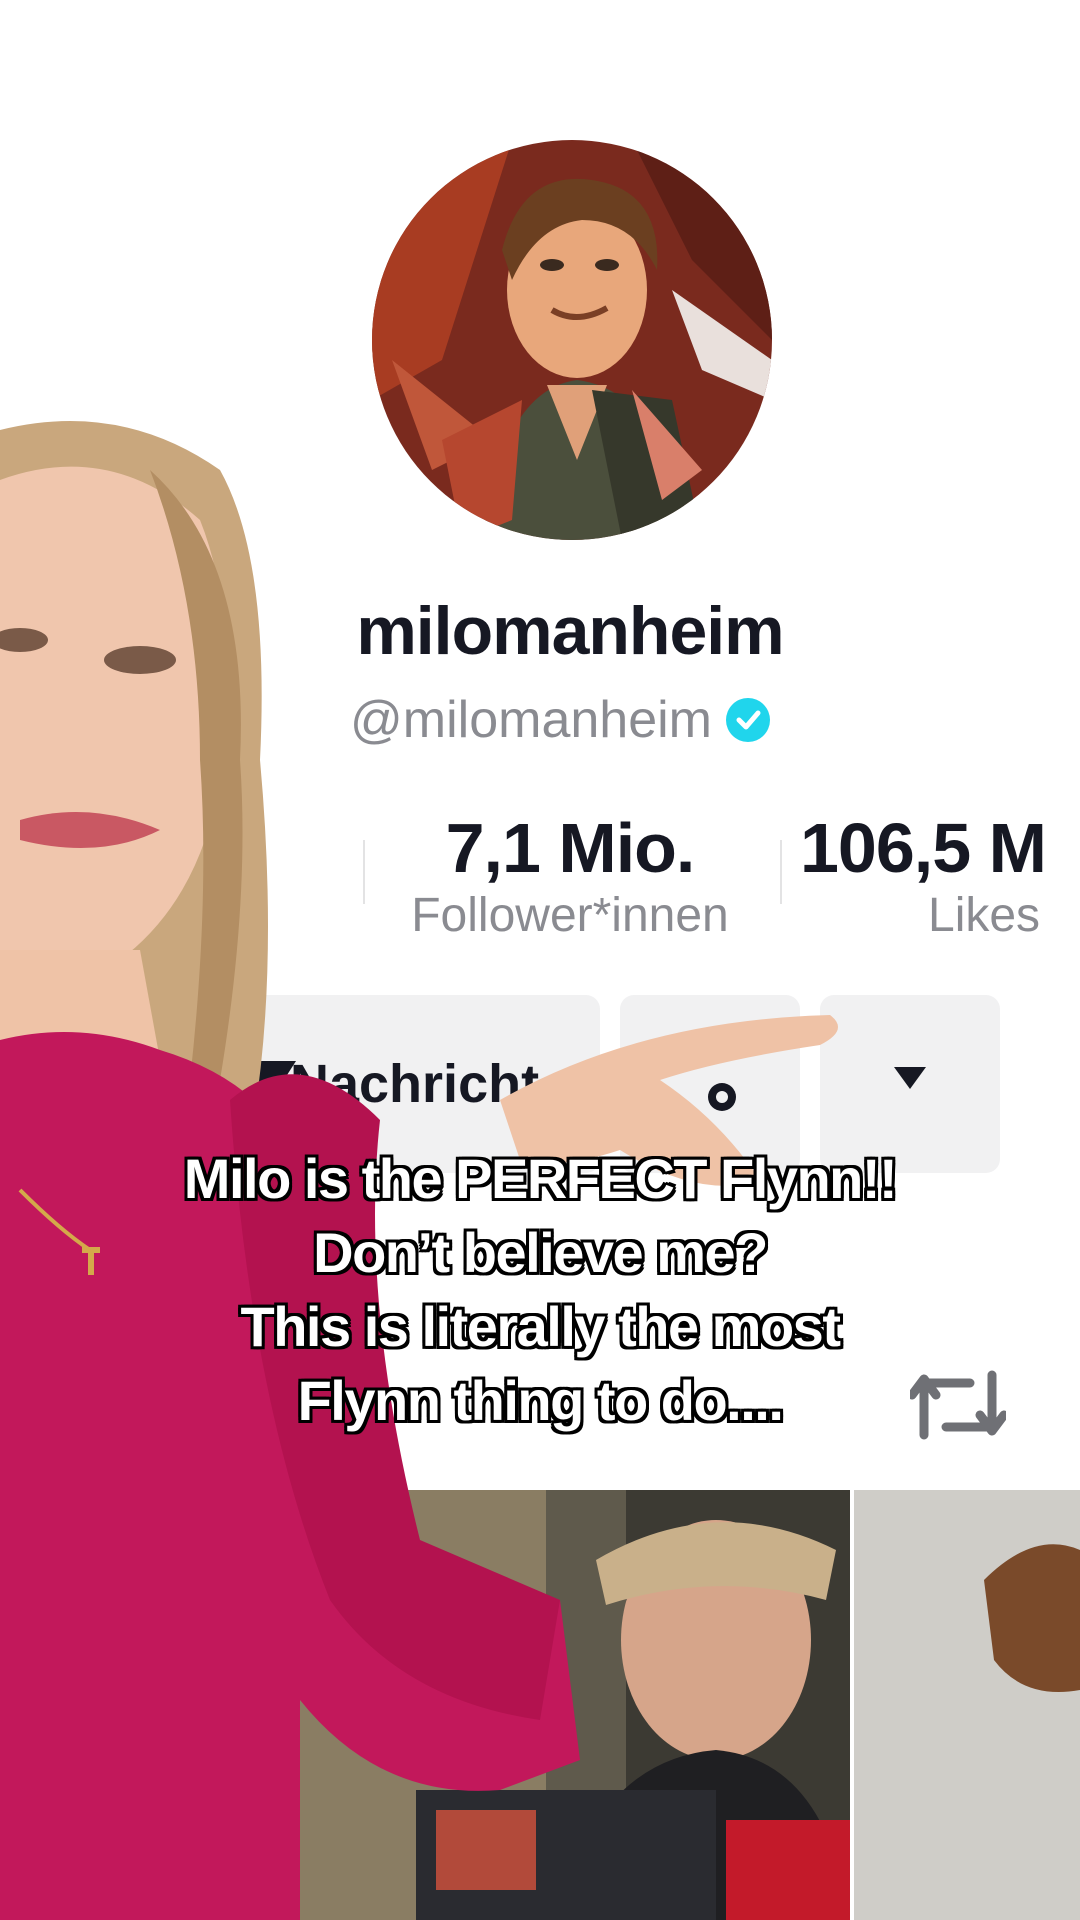  I want to click on caption-line: This is literally the most, so click(540, 1326).